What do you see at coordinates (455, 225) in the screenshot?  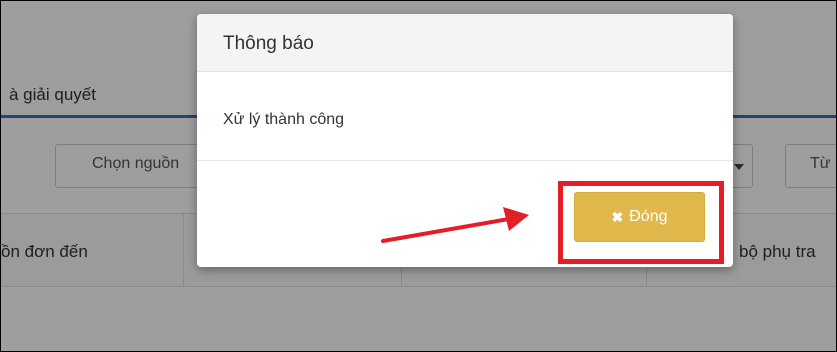 I see `red-arrow-icon` at bounding box center [455, 225].